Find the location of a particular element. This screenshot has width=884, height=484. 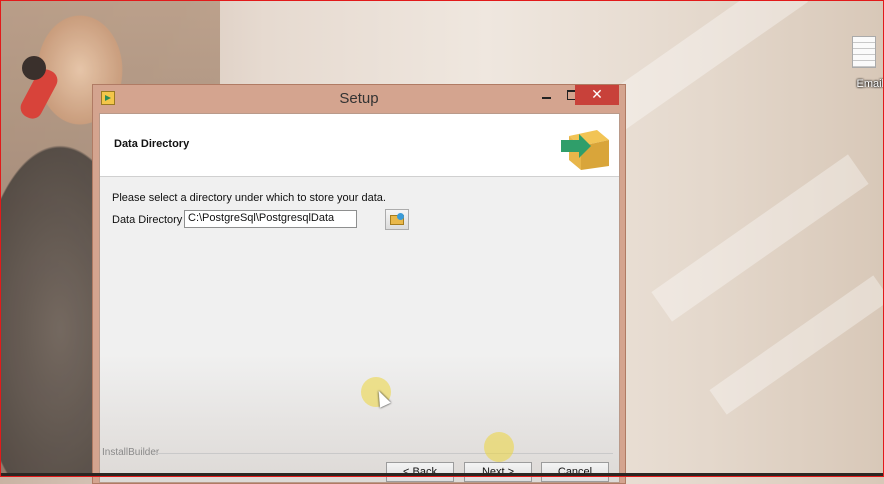

installbuilder-brand: InstallBuilder is located at coordinates (131, 452).